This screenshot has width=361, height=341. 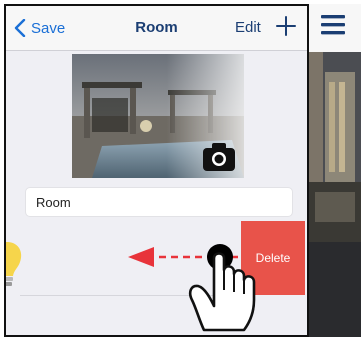 What do you see at coordinates (333, 25) in the screenshot?
I see `hamburger-menu-icon` at bounding box center [333, 25].